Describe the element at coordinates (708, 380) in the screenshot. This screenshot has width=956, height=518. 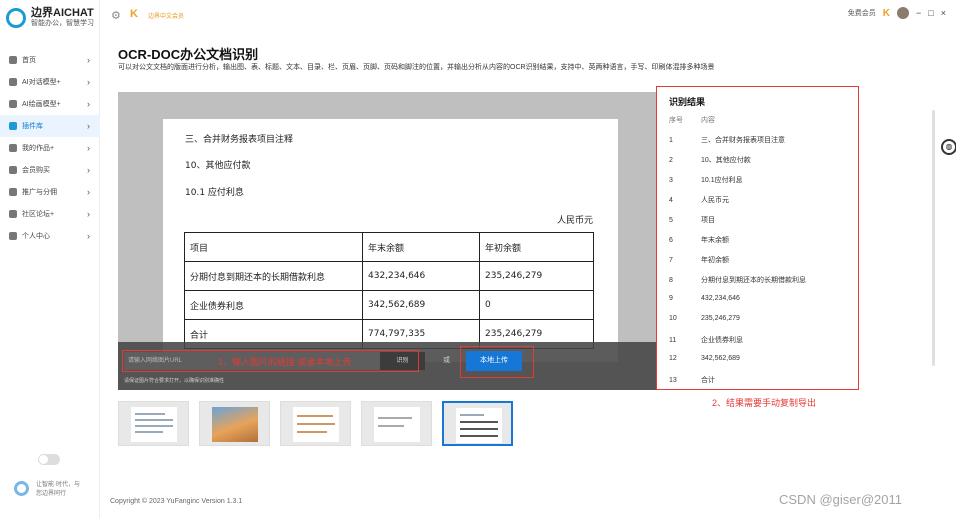
I see `result-text: 合计` at that location.